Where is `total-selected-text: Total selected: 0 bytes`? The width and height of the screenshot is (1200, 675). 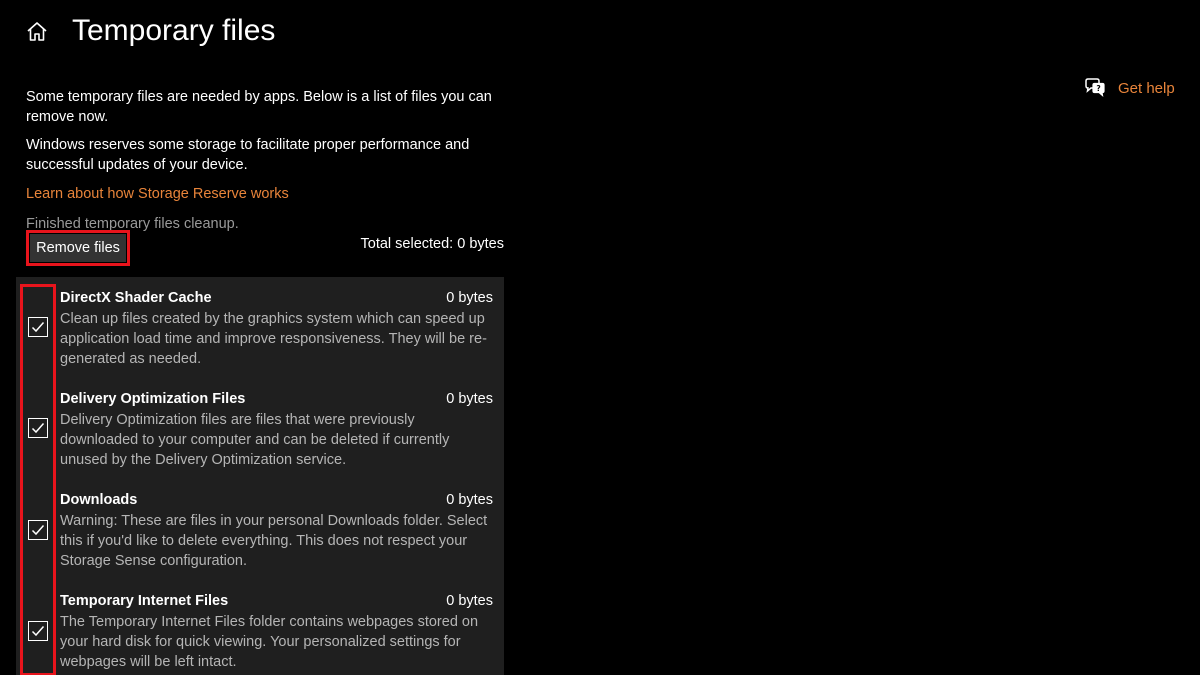
total-selected-text: Total selected: 0 bytes is located at coordinates (432, 244).